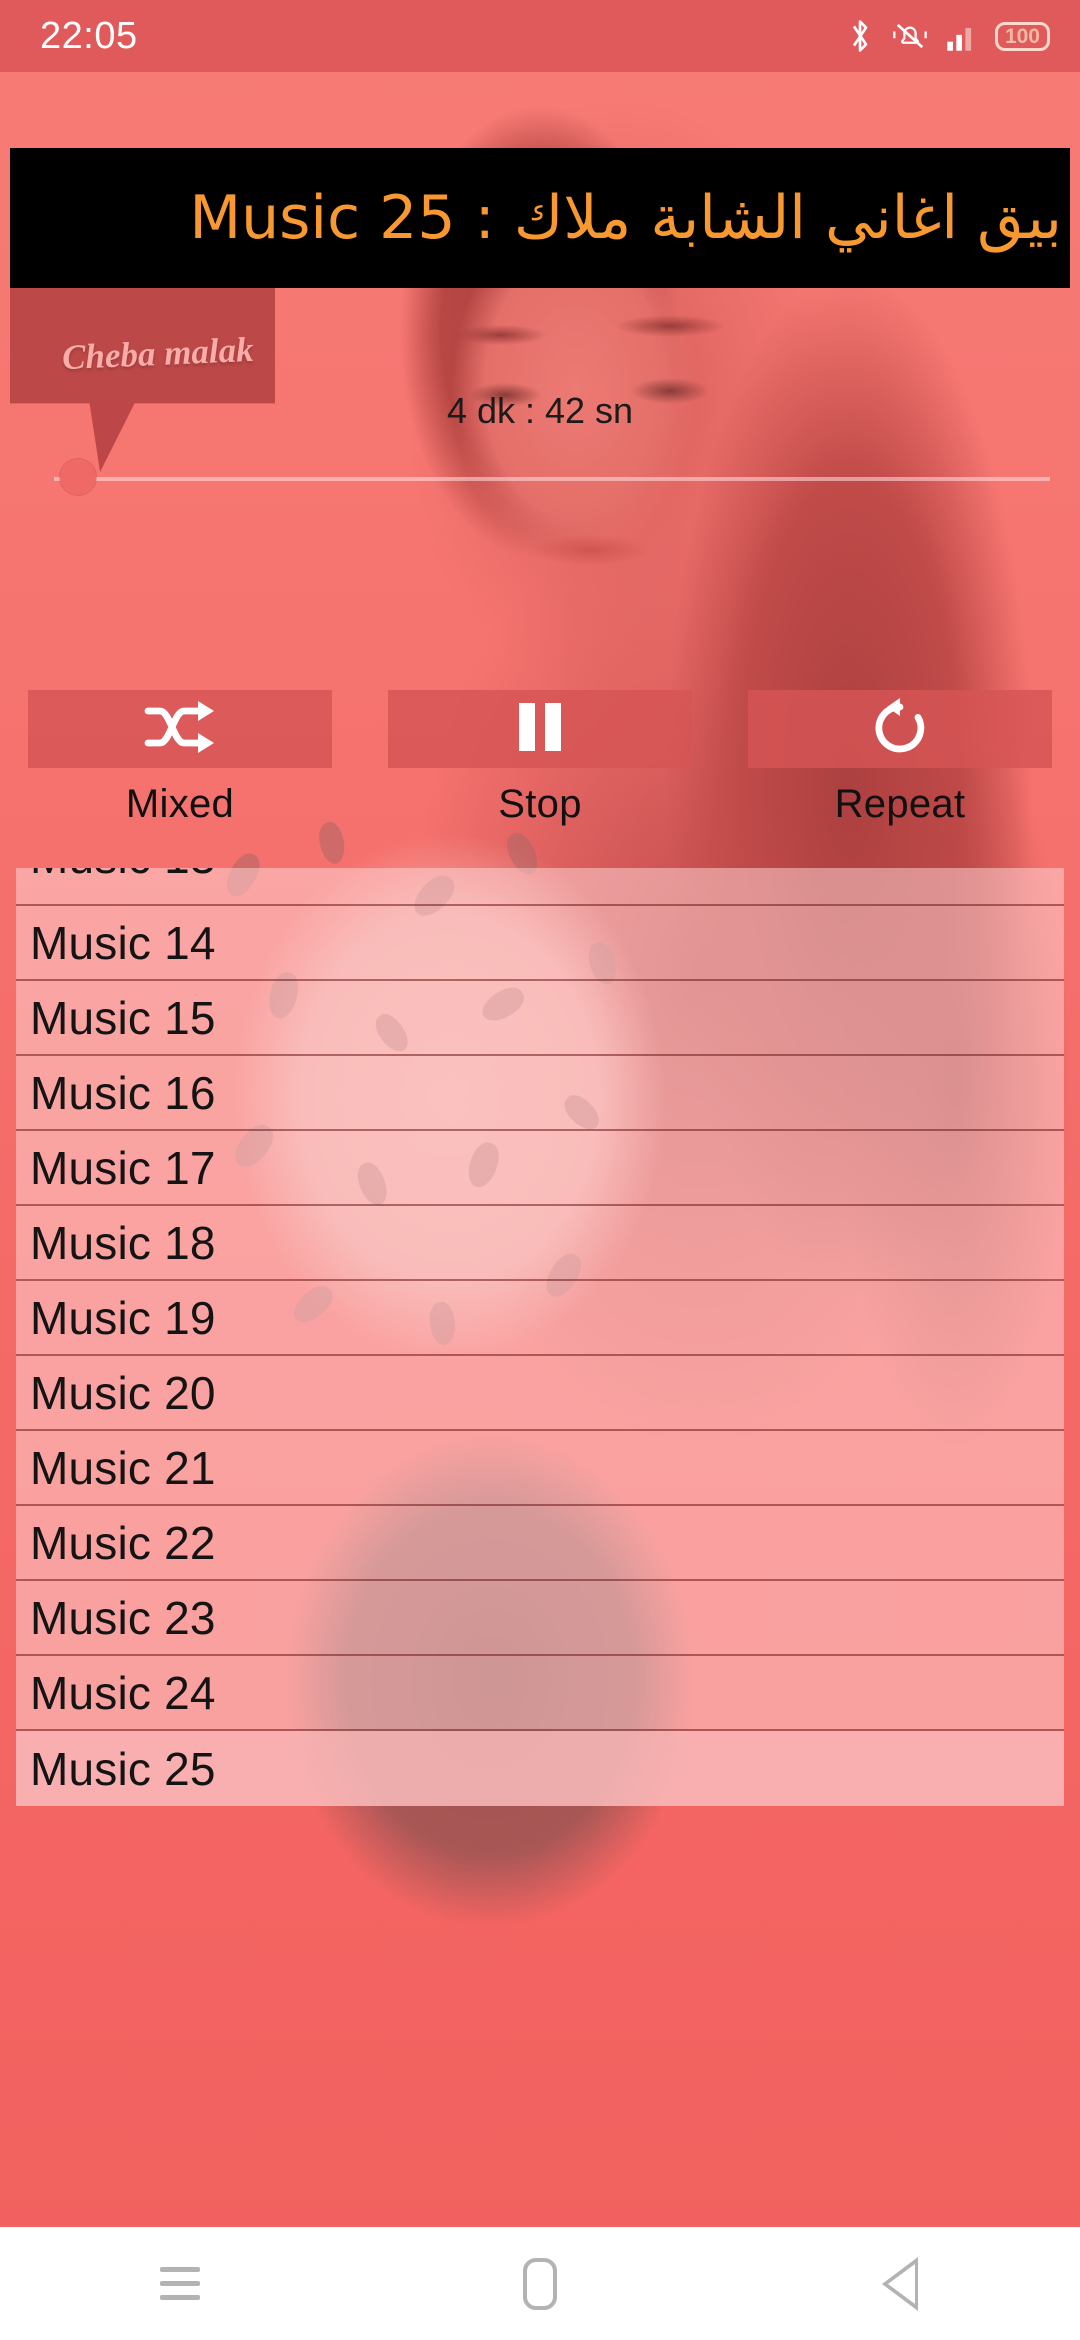 The width and height of the screenshot is (1080, 2340). I want to click on now-playing-title: بيق اغاني الشابة ملاك : Music 25, so click(625, 218).